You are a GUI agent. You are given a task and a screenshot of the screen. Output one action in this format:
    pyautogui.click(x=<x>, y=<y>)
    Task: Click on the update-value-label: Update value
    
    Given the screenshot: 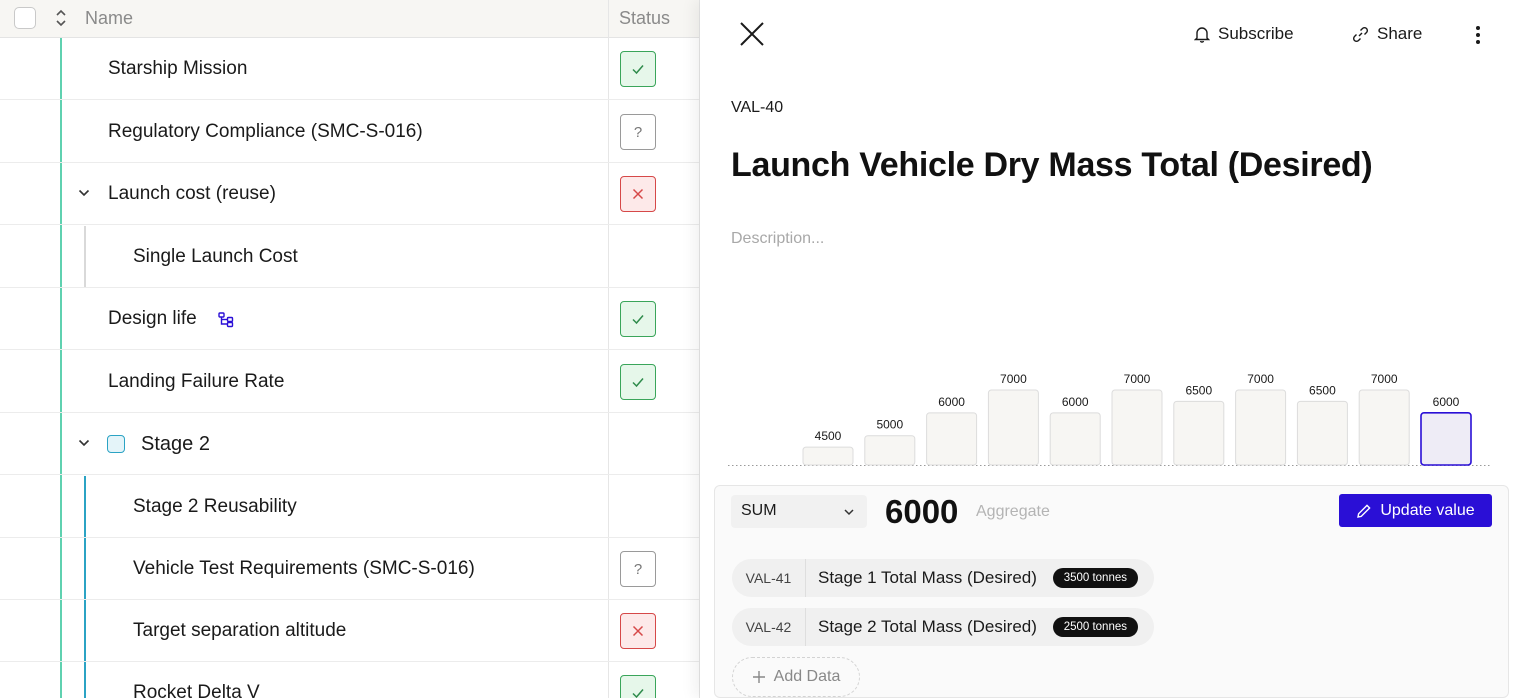 What is the action you would take?
    pyautogui.click(x=1427, y=510)
    